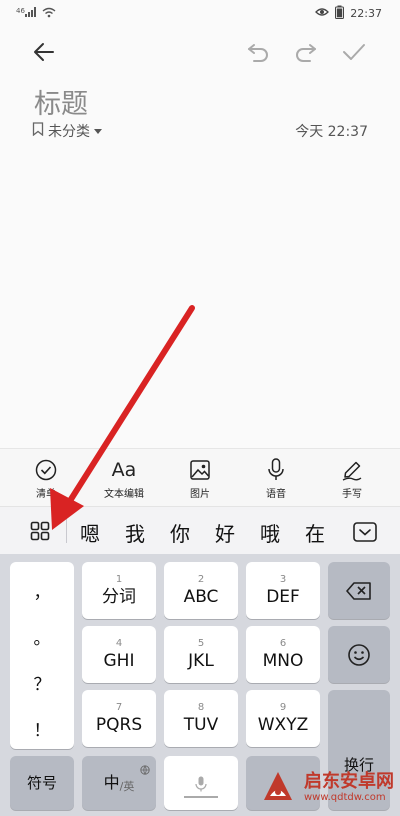  What do you see at coordinates (345, 797) in the screenshot?
I see `watermark-url: www.qdtdw.com` at bounding box center [345, 797].